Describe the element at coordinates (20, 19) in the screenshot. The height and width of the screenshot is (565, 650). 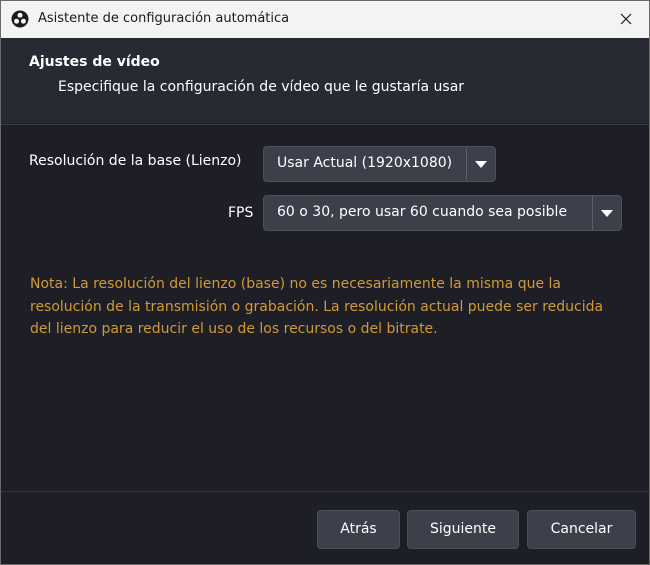
I see `obs-logo-icon` at that location.